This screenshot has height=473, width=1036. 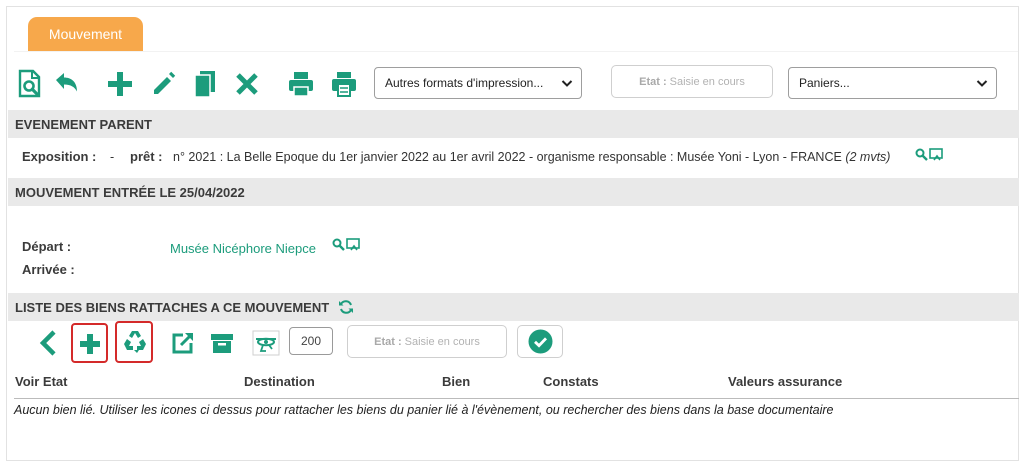 I want to click on parent-event-heading: EVENEMENT PARENT, so click(x=513, y=124).